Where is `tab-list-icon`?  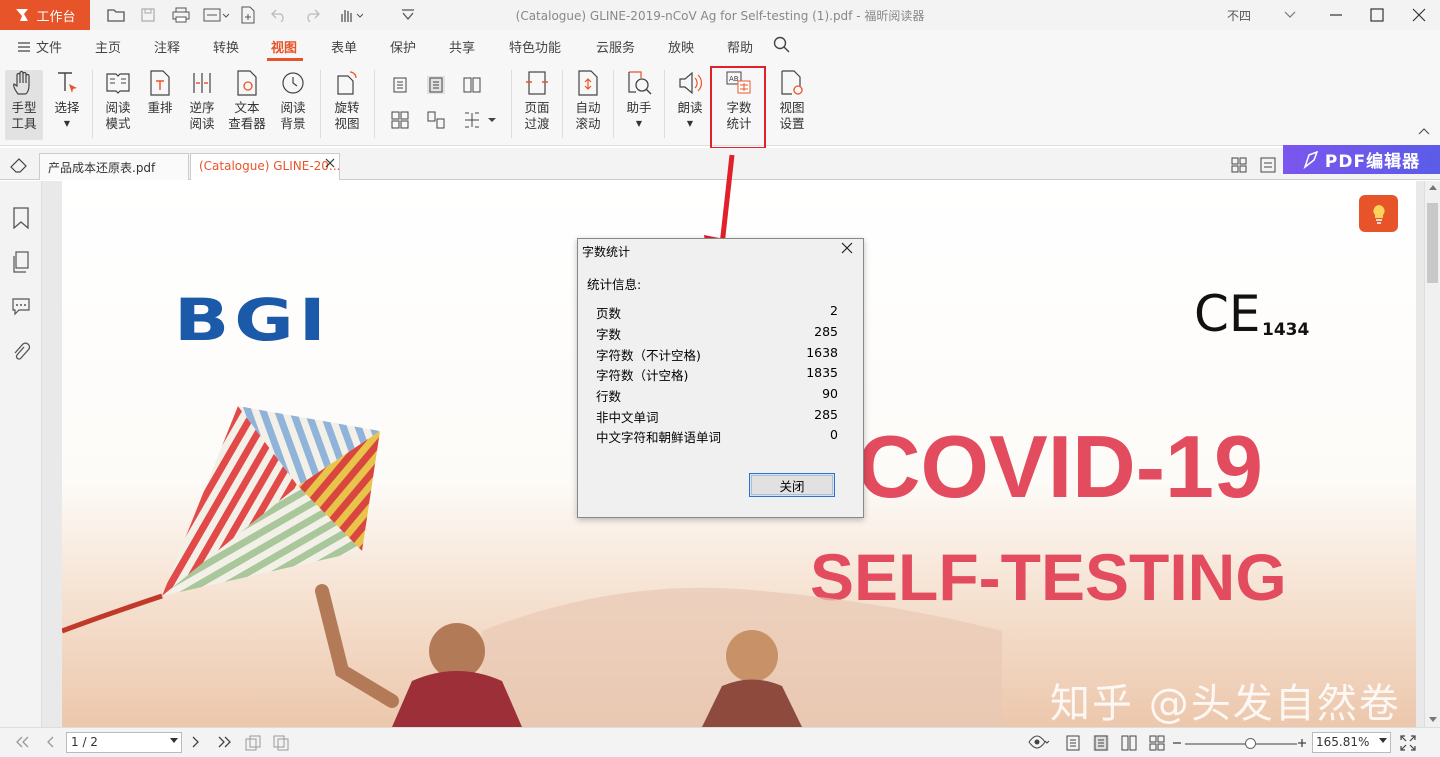
tab-list-icon is located at coordinates (1268, 165).